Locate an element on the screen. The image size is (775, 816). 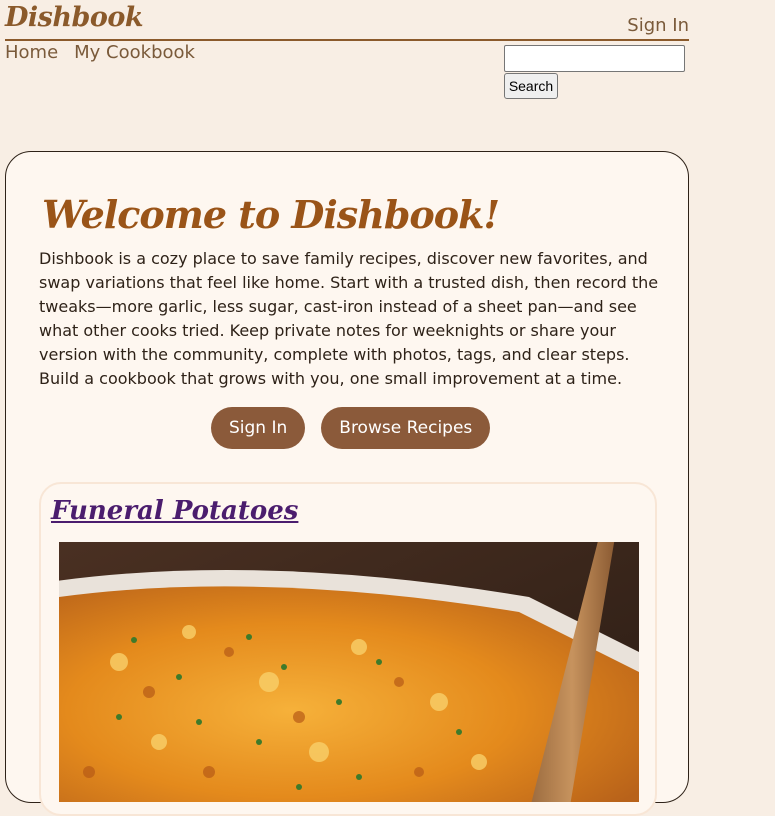
sign-in-button: Sign In is located at coordinates (258, 428).